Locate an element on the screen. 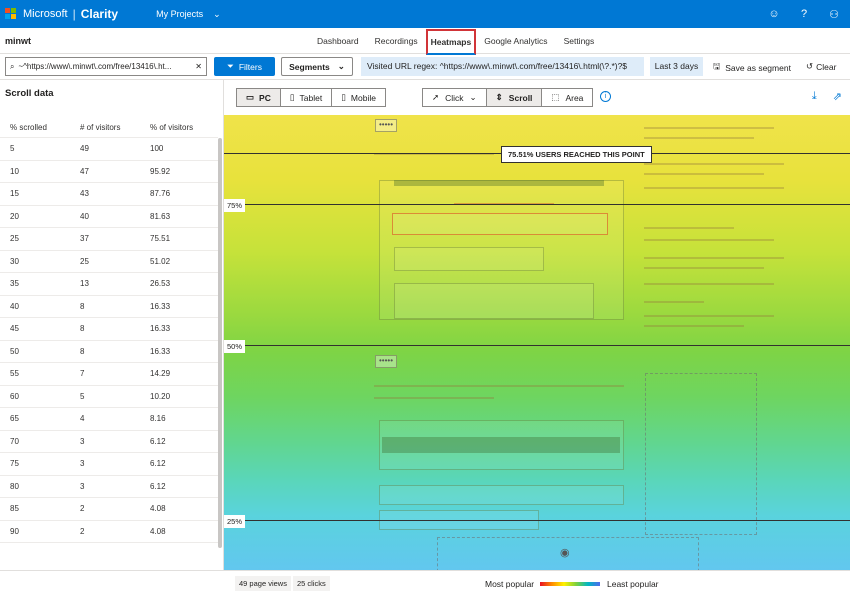 The width and height of the screenshot is (850, 595). share-icon: ⇗ is located at coordinates (837, 96).